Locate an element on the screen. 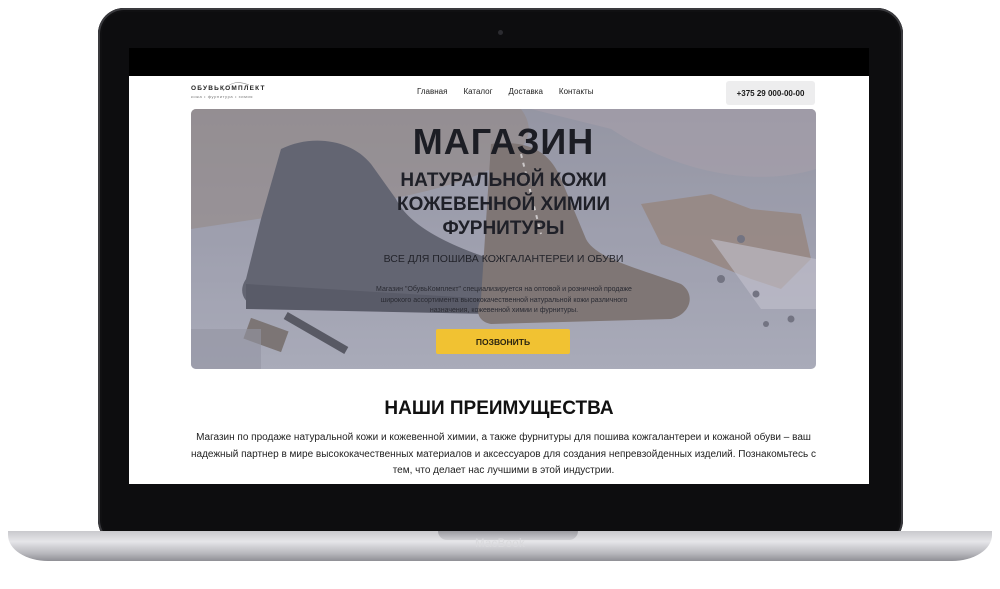  logo: ОБУВЬКОМПЛЕКТ кожа • фурнитура • химия is located at coordinates (228, 90).